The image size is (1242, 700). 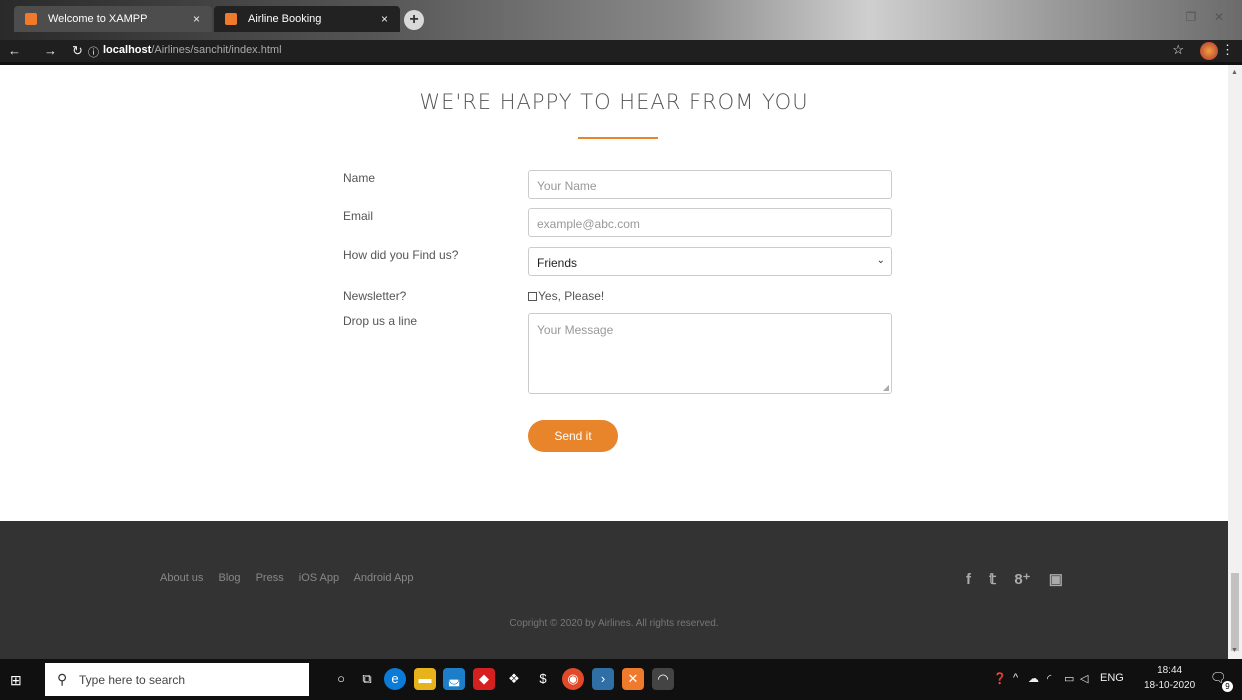 What do you see at coordinates (618, 138) in the screenshot?
I see `heading-underline` at bounding box center [618, 138].